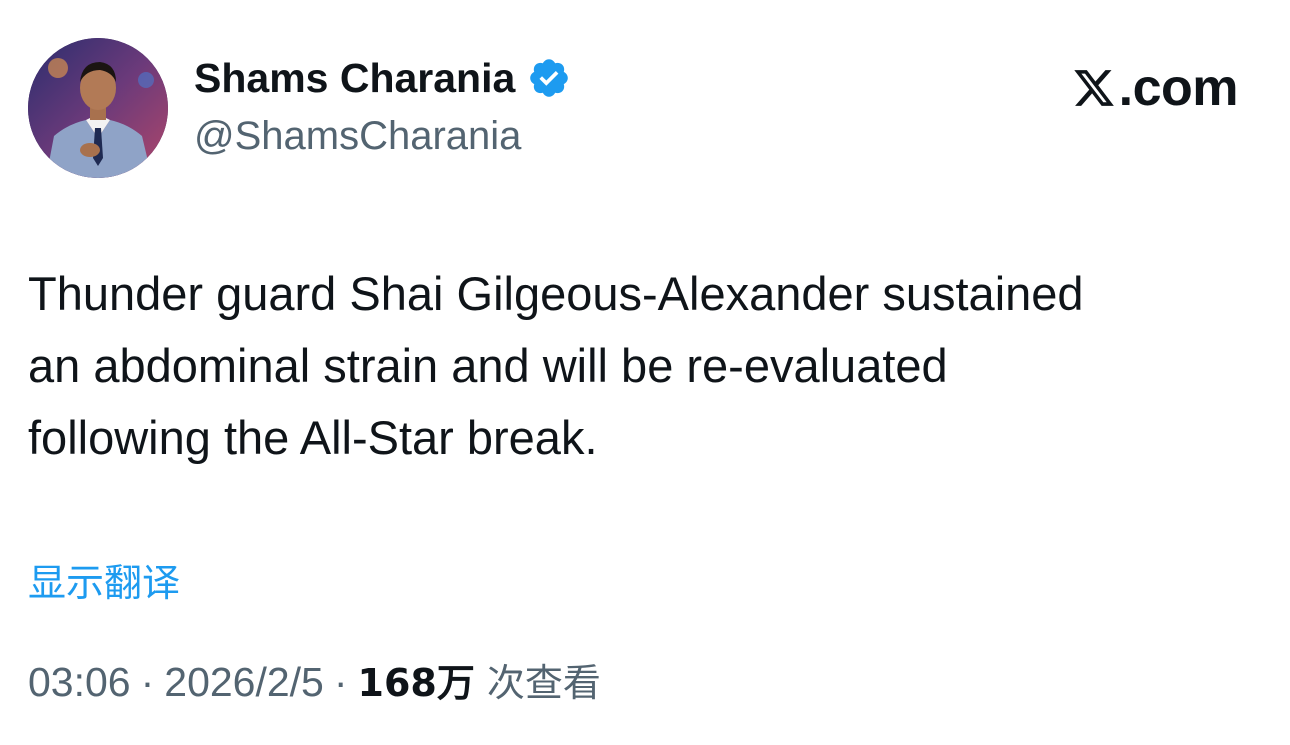 The image size is (1290, 745). Describe the element at coordinates (354, 78) in the screenshot. I see `display-name: Shams Charania` at that location.